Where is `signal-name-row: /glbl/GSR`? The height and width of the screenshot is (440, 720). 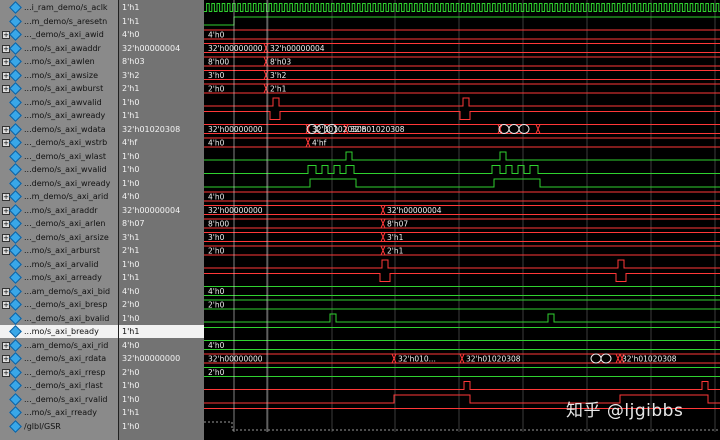
signal-name-row: /glbl/GSR is located at coordinates (59, 426).